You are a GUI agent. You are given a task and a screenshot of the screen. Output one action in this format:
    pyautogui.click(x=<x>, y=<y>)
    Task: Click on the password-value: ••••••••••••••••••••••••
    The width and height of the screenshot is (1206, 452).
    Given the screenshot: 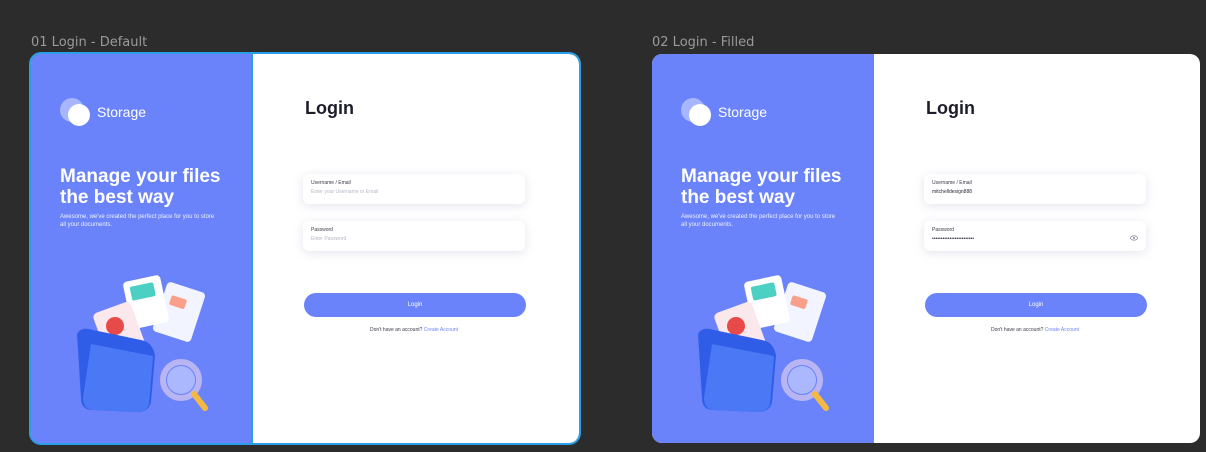 What is the action you would take?
    pyautogui.click(x=953, y=239)
    